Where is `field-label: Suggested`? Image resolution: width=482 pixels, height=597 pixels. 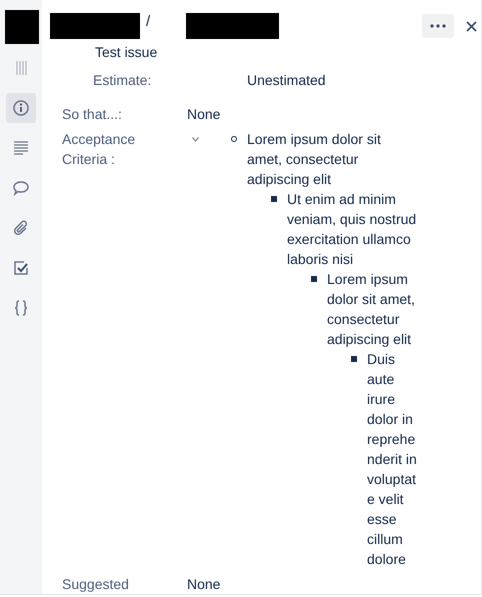 field-label: Suggested is located at coordinates (96, 584).